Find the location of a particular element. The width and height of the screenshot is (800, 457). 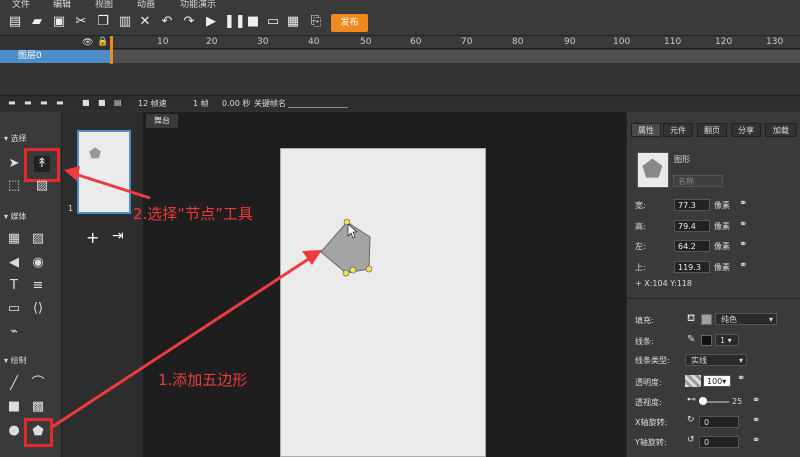

save-icon: ▣ is located at coordinates (59, 22).